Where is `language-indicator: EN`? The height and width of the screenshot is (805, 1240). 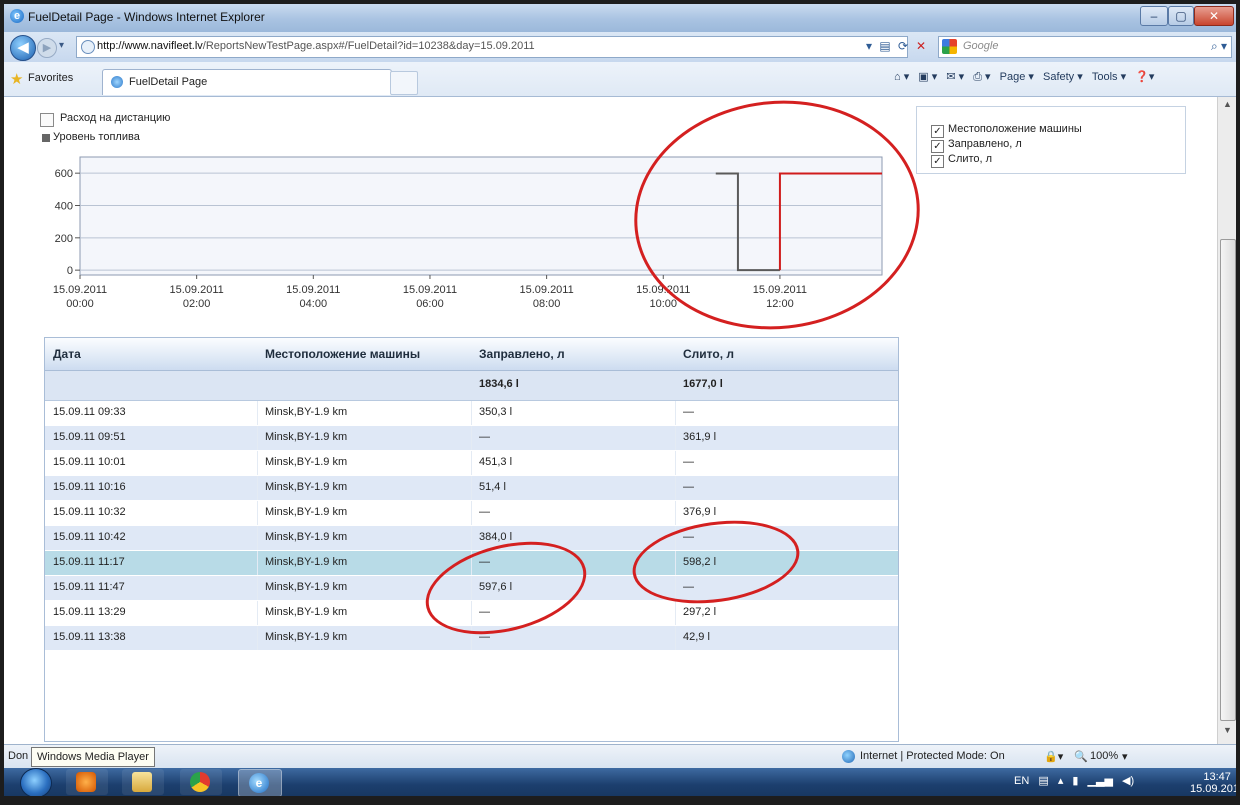 language-indicator: EN is located at coordinates (1021, 781).